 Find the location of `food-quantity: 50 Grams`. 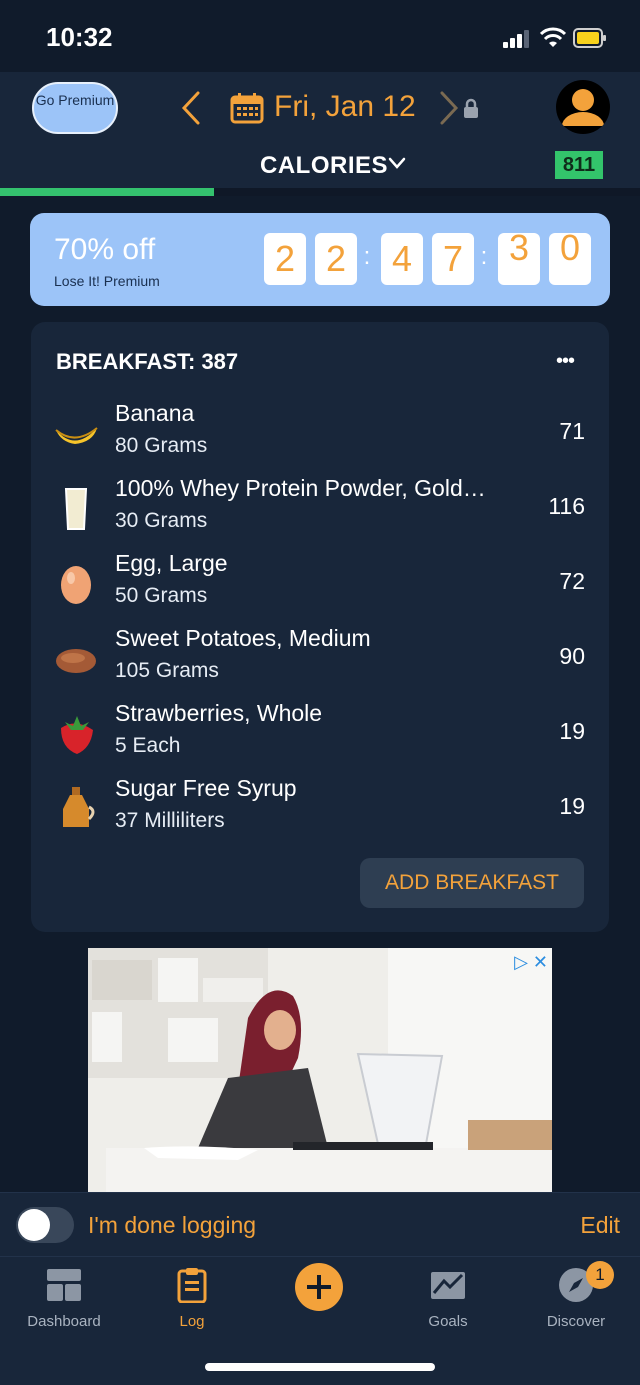

food-quantity: 50 Grams is located at coordinates (161, 595).